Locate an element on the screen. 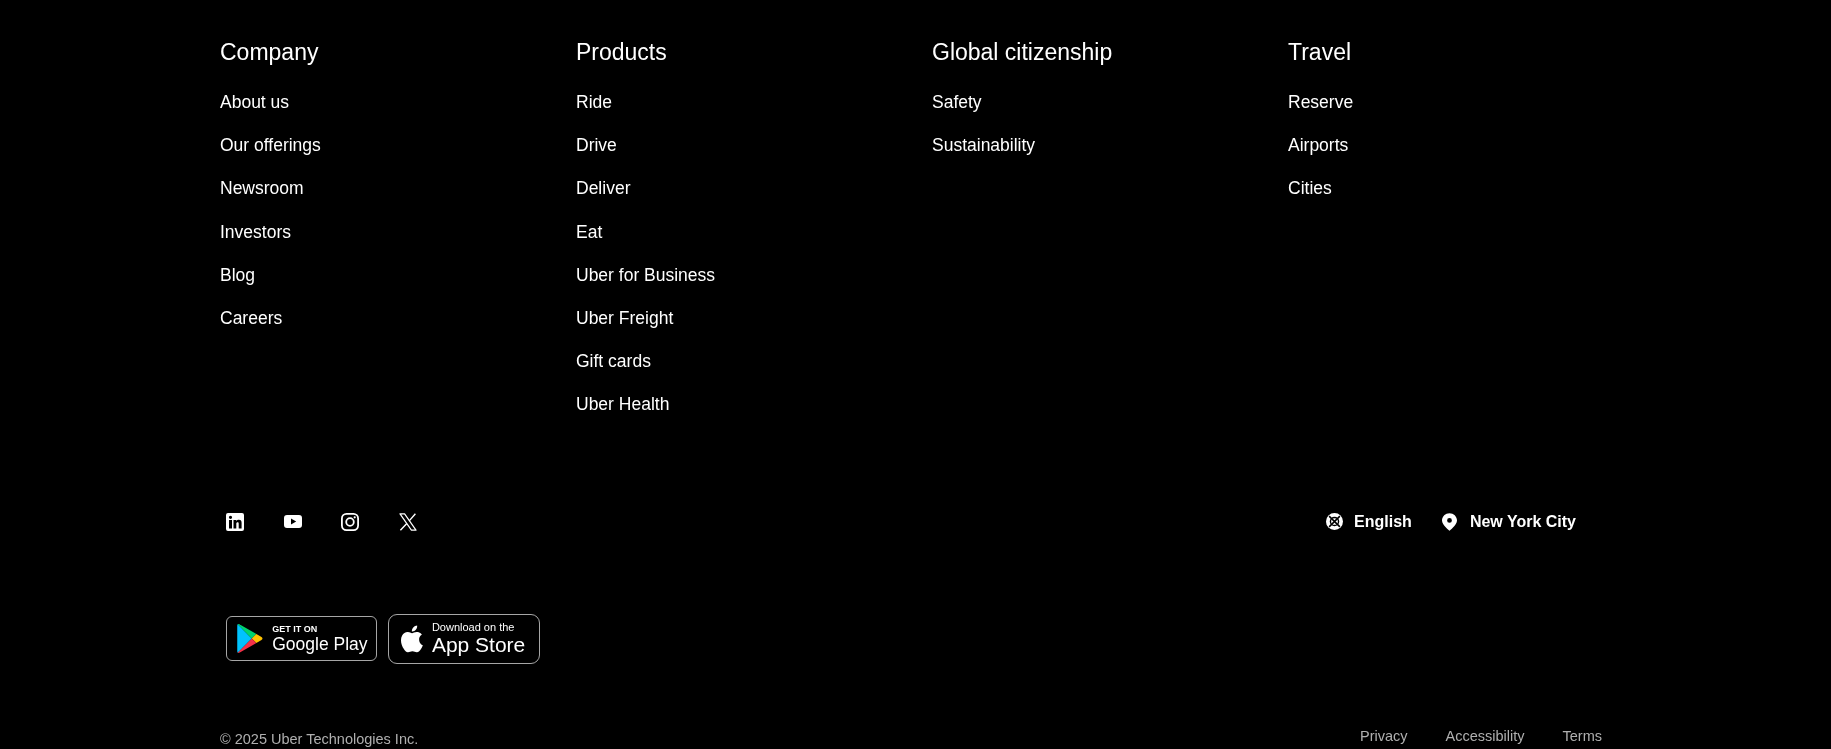 The width and height of the screenshot is (1831, 749). footer-link: Reserve is located at coordinates (1321, 102).